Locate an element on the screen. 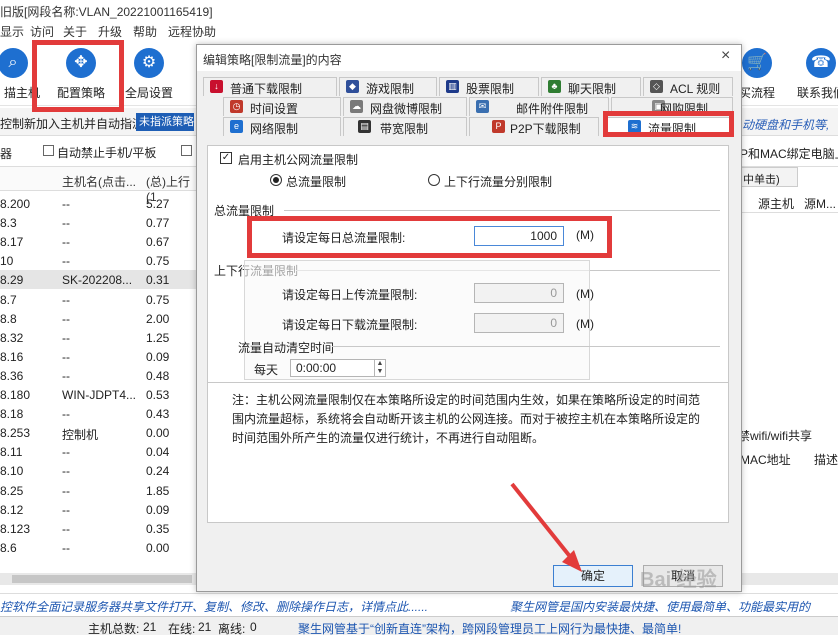 The image size is (838, 637). host-upload-cell: 1.25 is located at coordinates (158, 337).